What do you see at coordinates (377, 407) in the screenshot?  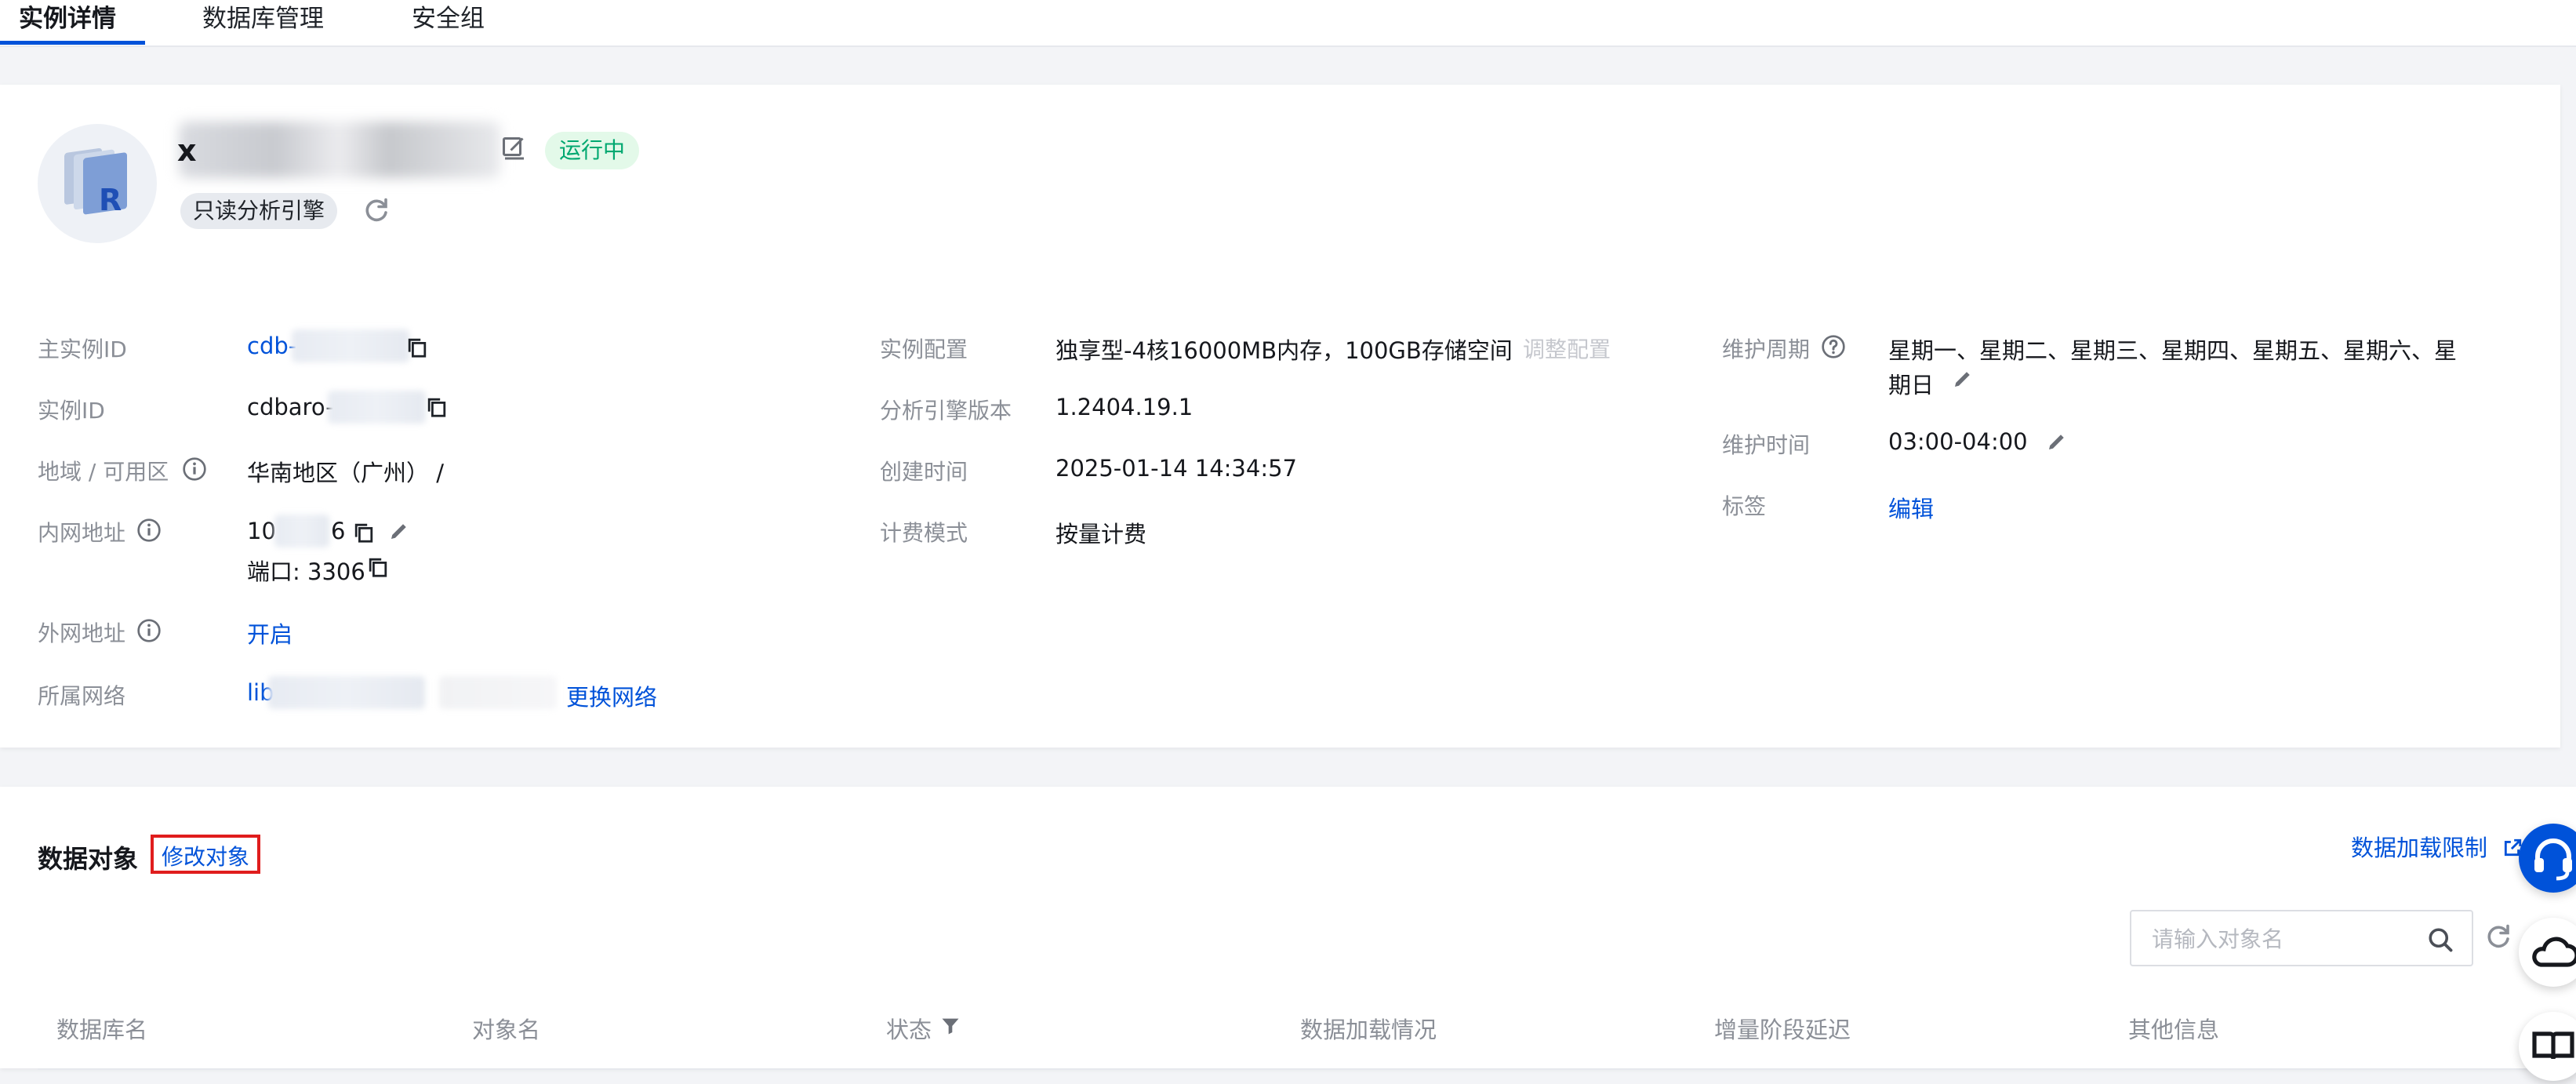 I see `redacted-instance-id` at bounding box center [377, 407].